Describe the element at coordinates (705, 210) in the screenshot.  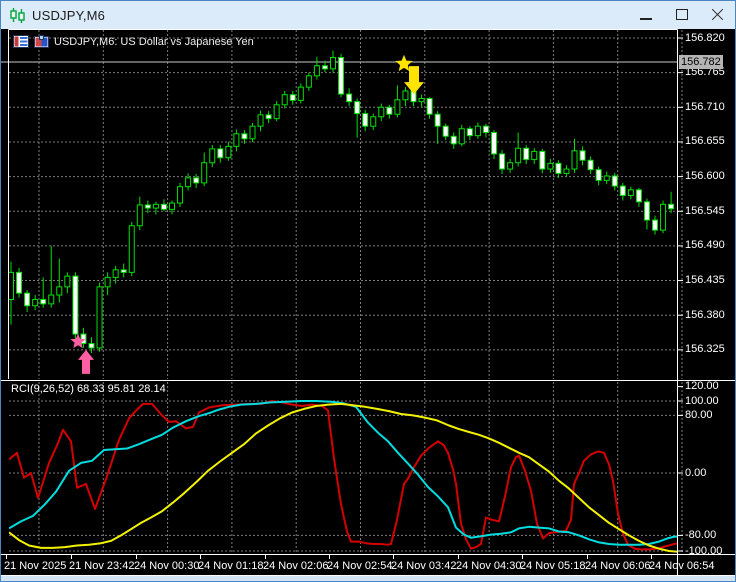
I see `price-axis-label: 156.545` at that location.